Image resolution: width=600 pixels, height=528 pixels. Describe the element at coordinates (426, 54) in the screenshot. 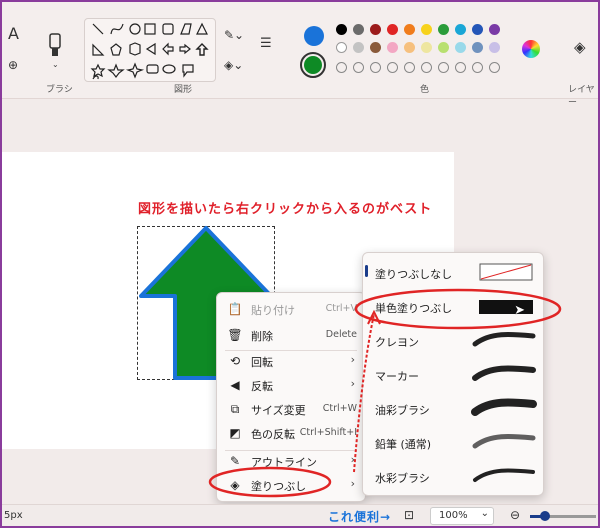

I see `color-palette` at that location.